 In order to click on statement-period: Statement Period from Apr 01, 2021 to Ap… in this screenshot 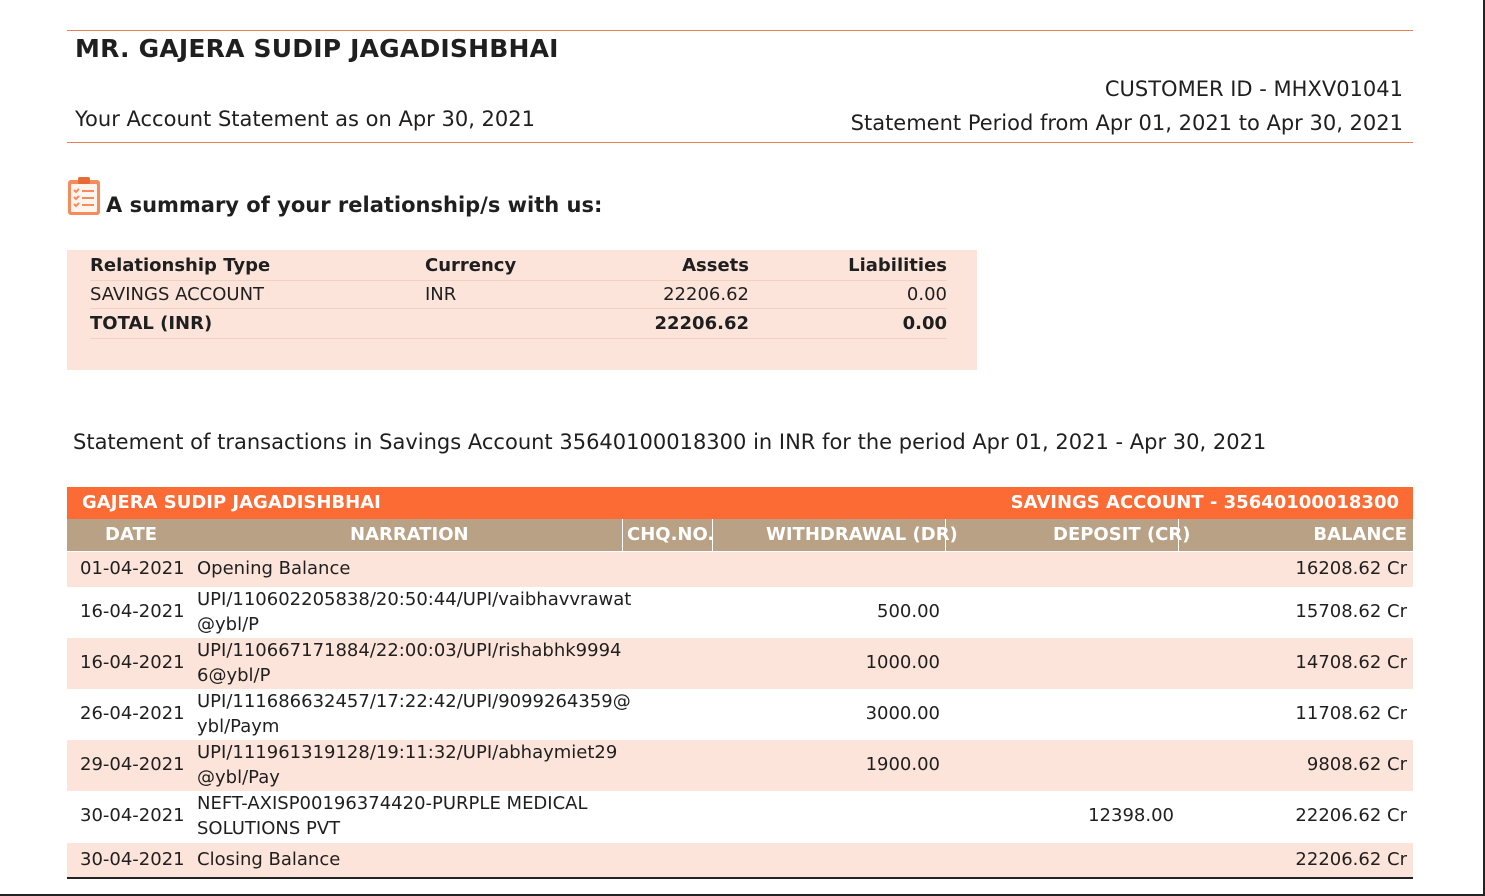, I will do `click(1126, 123)`.